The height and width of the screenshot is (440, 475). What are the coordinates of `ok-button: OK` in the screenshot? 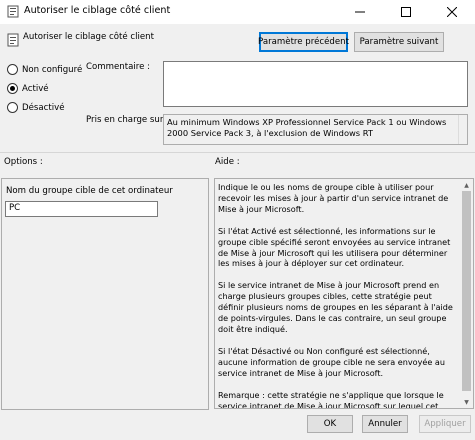 It's located at (330, 424).